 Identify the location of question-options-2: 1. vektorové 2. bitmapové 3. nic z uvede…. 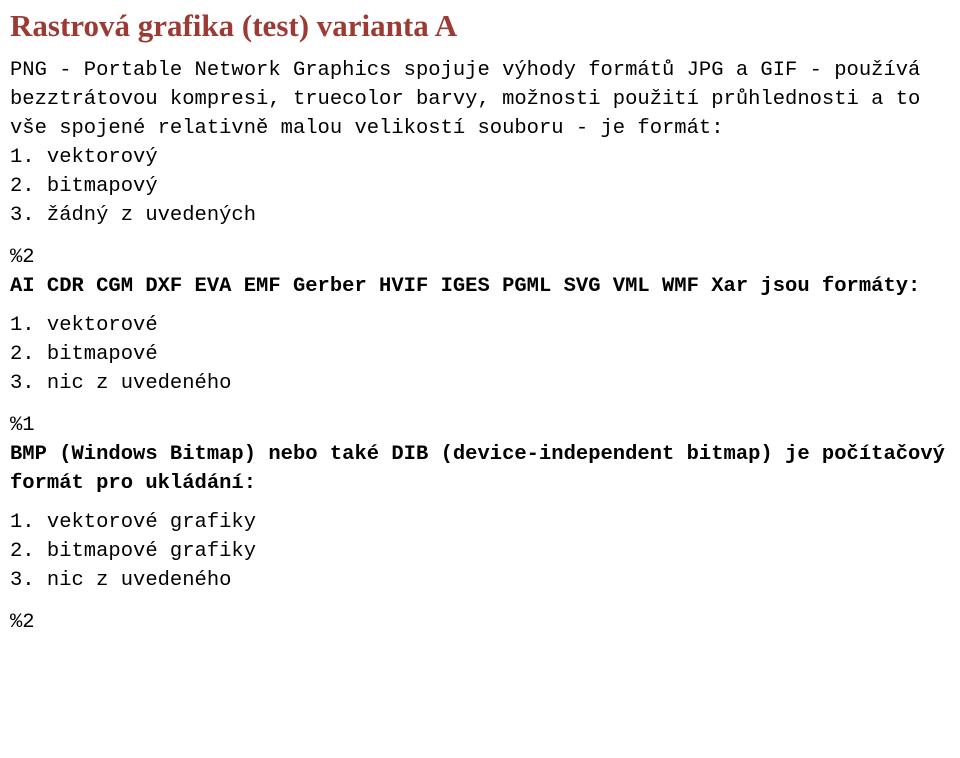
(480, 354).